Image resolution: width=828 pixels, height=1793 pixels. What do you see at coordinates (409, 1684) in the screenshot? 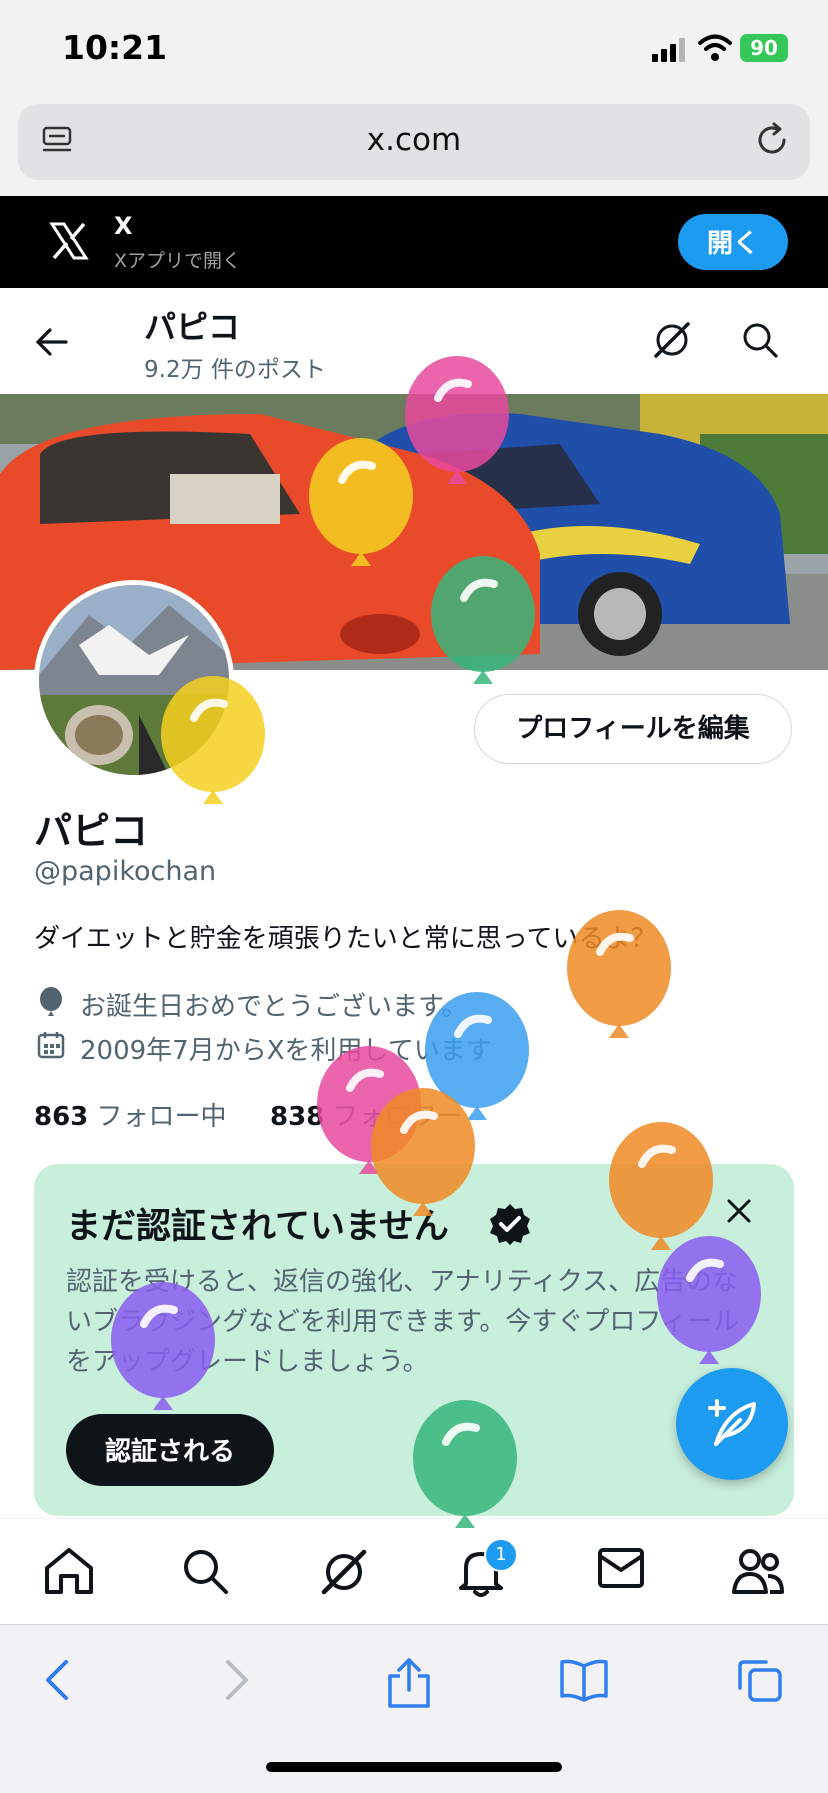
I see `share-icon` at bounding box center [409, 1684].